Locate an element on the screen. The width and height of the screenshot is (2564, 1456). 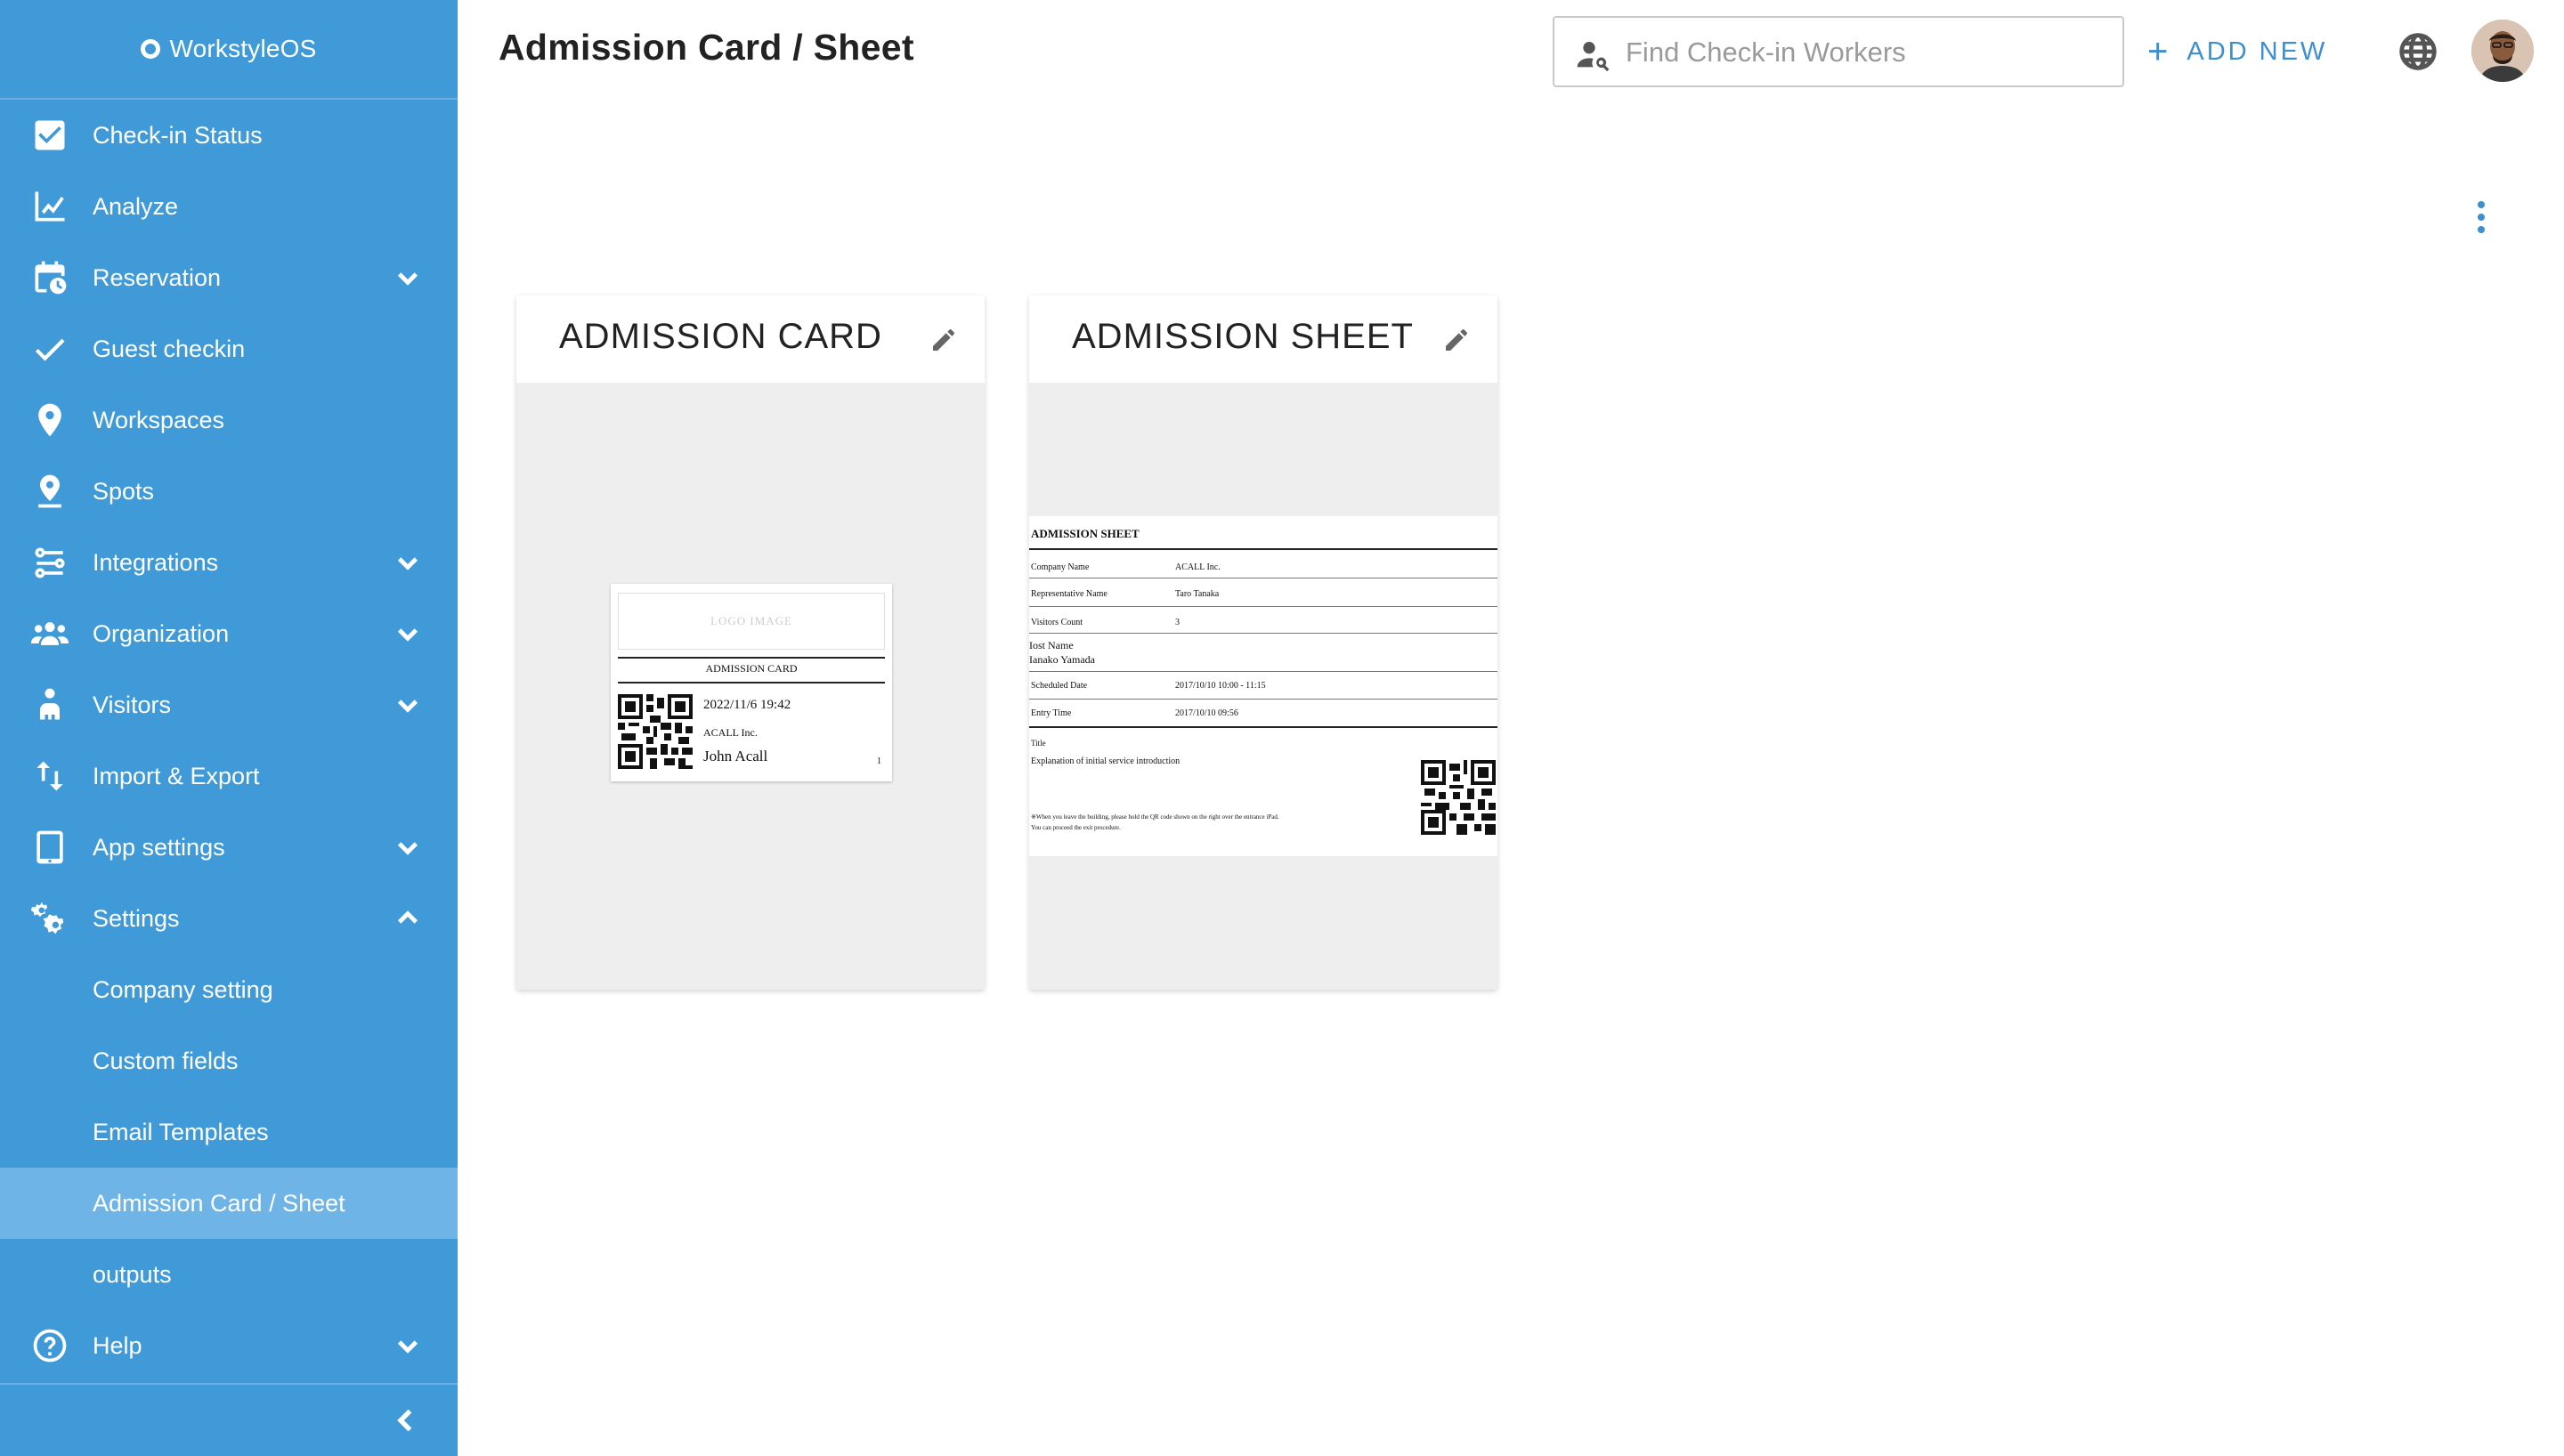
sidebar-item-reservation: Reservation is located at coordinates (229, 277).